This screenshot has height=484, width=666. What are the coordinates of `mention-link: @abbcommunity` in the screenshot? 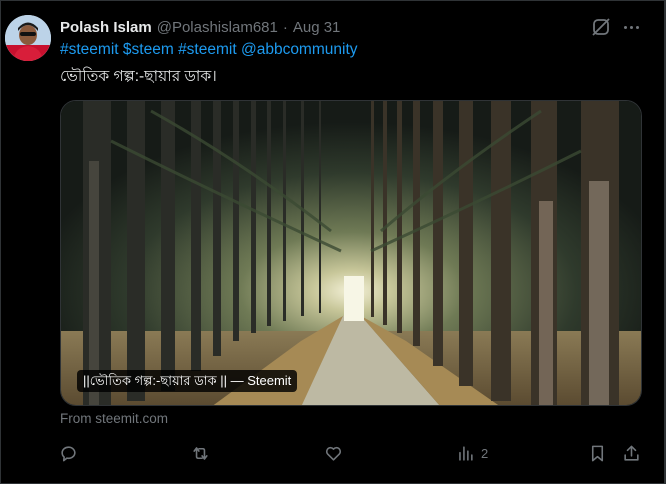 It's located at (299, 49).